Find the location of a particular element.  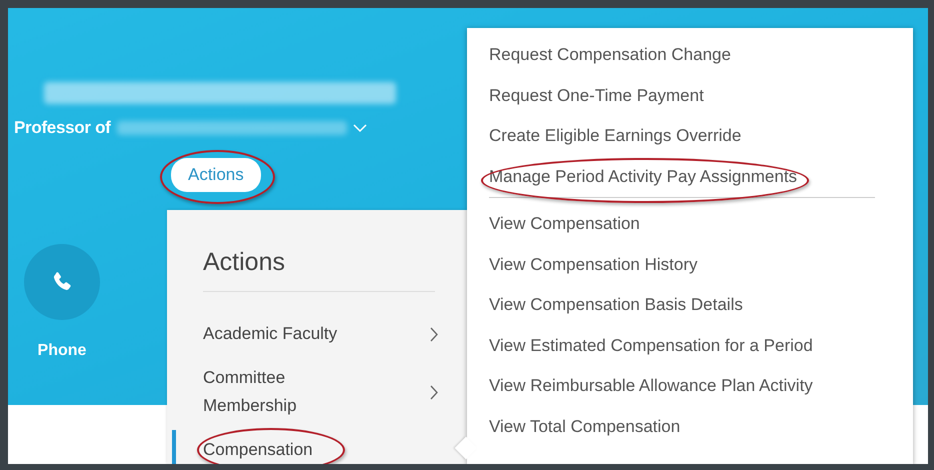

menu-item: Committee Membership is located at coordinates (305, 393).